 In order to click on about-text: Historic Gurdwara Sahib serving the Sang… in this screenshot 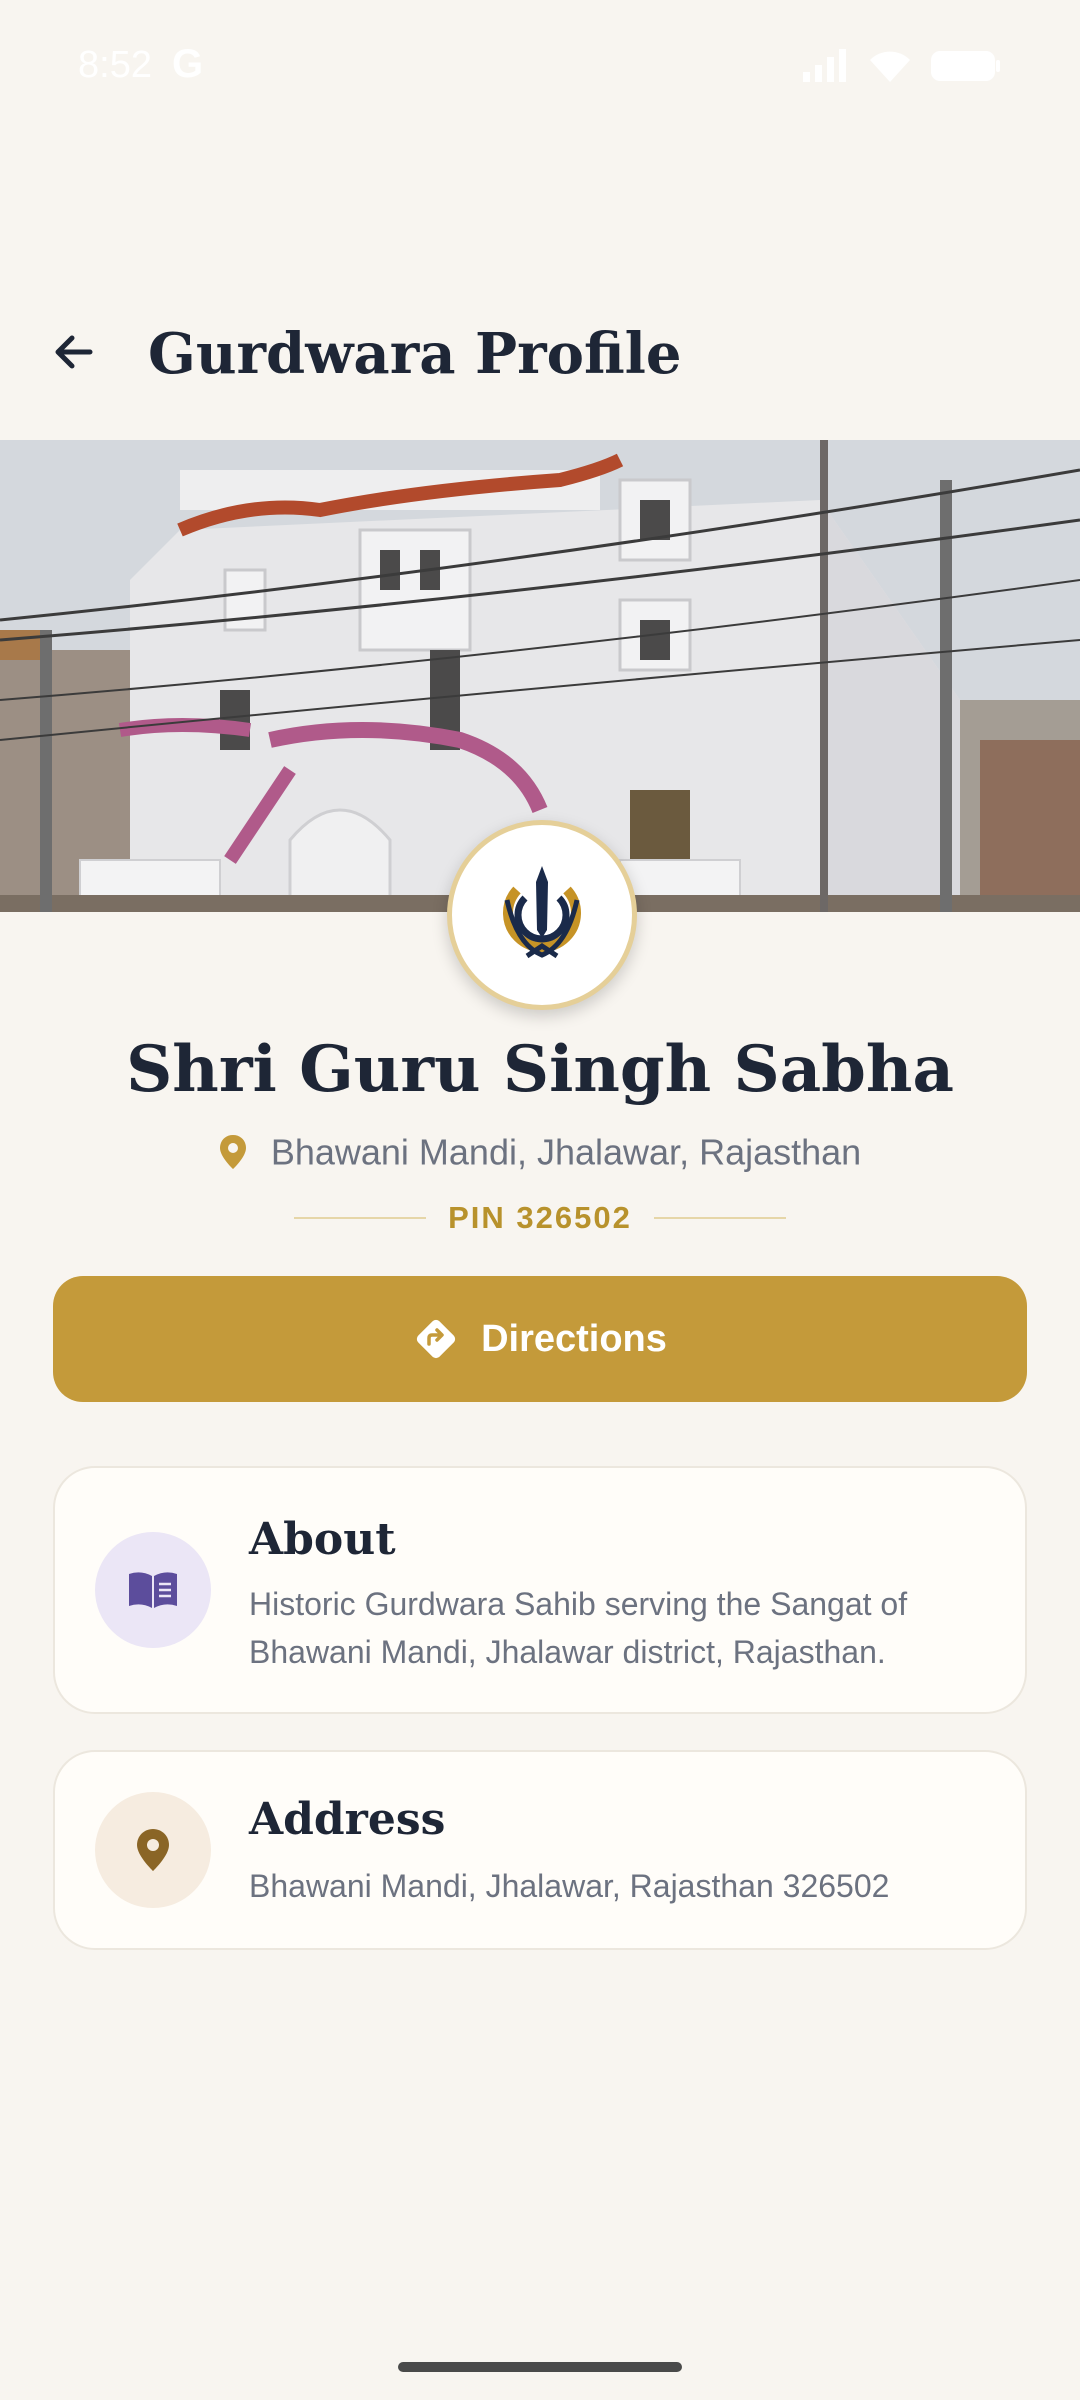, I will do `click(578, 1628)`.